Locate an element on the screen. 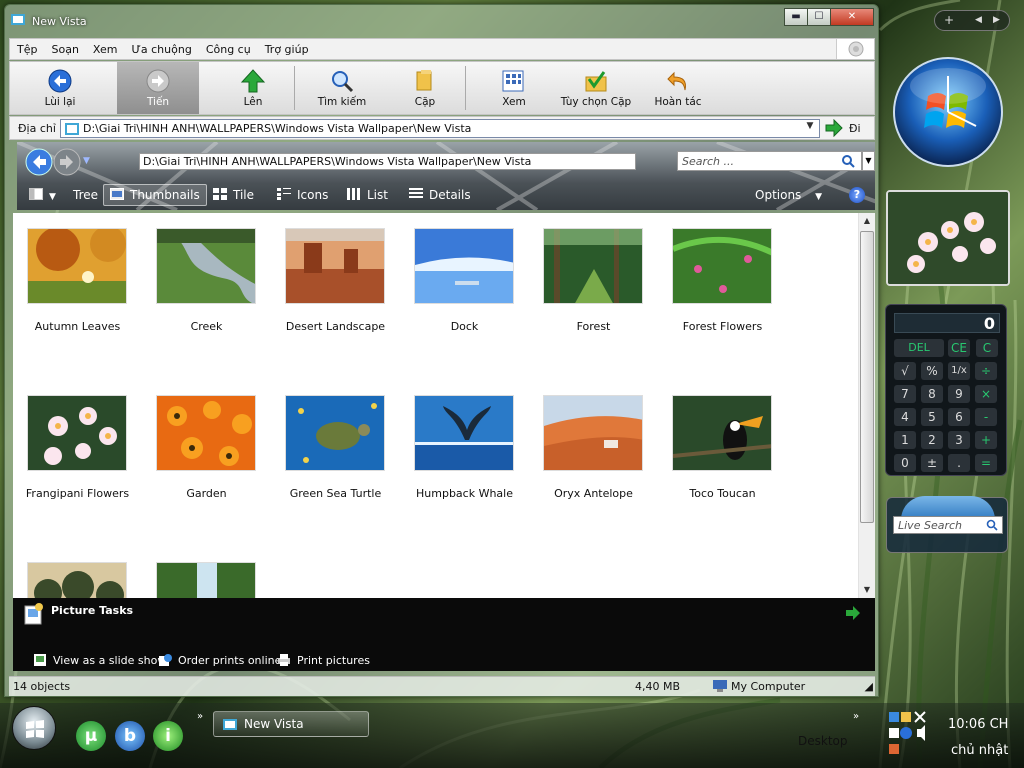 The image size is (1024, 768). clock-time: 10:06 CH is located at coordinates (978, 724).